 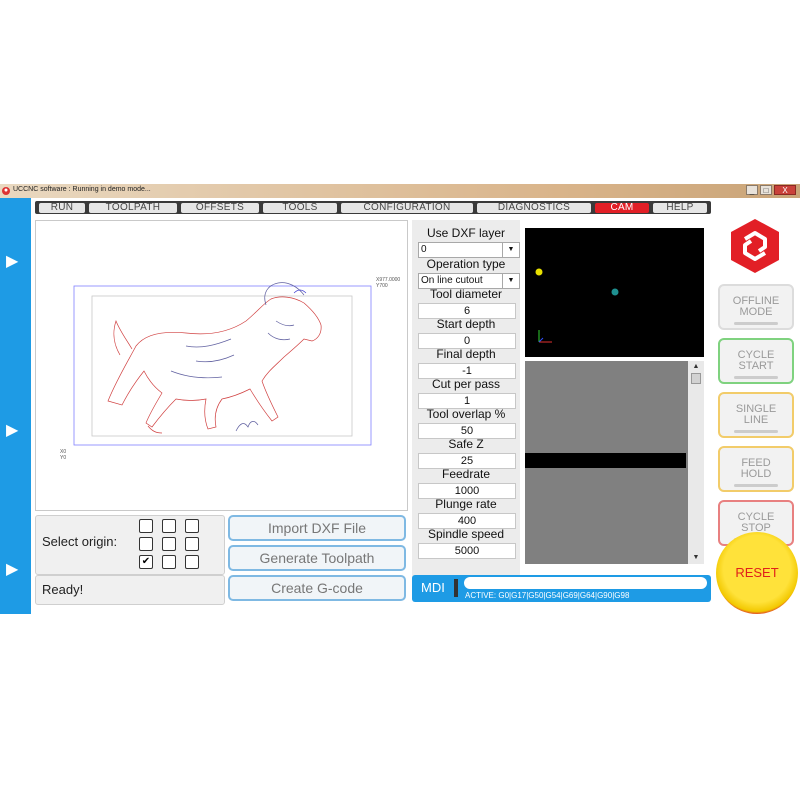 What do you see at coordinates (756, 474) in the screenshot?
I see `feed-hold-line2: HOLD` at bounding box center [756, 474].